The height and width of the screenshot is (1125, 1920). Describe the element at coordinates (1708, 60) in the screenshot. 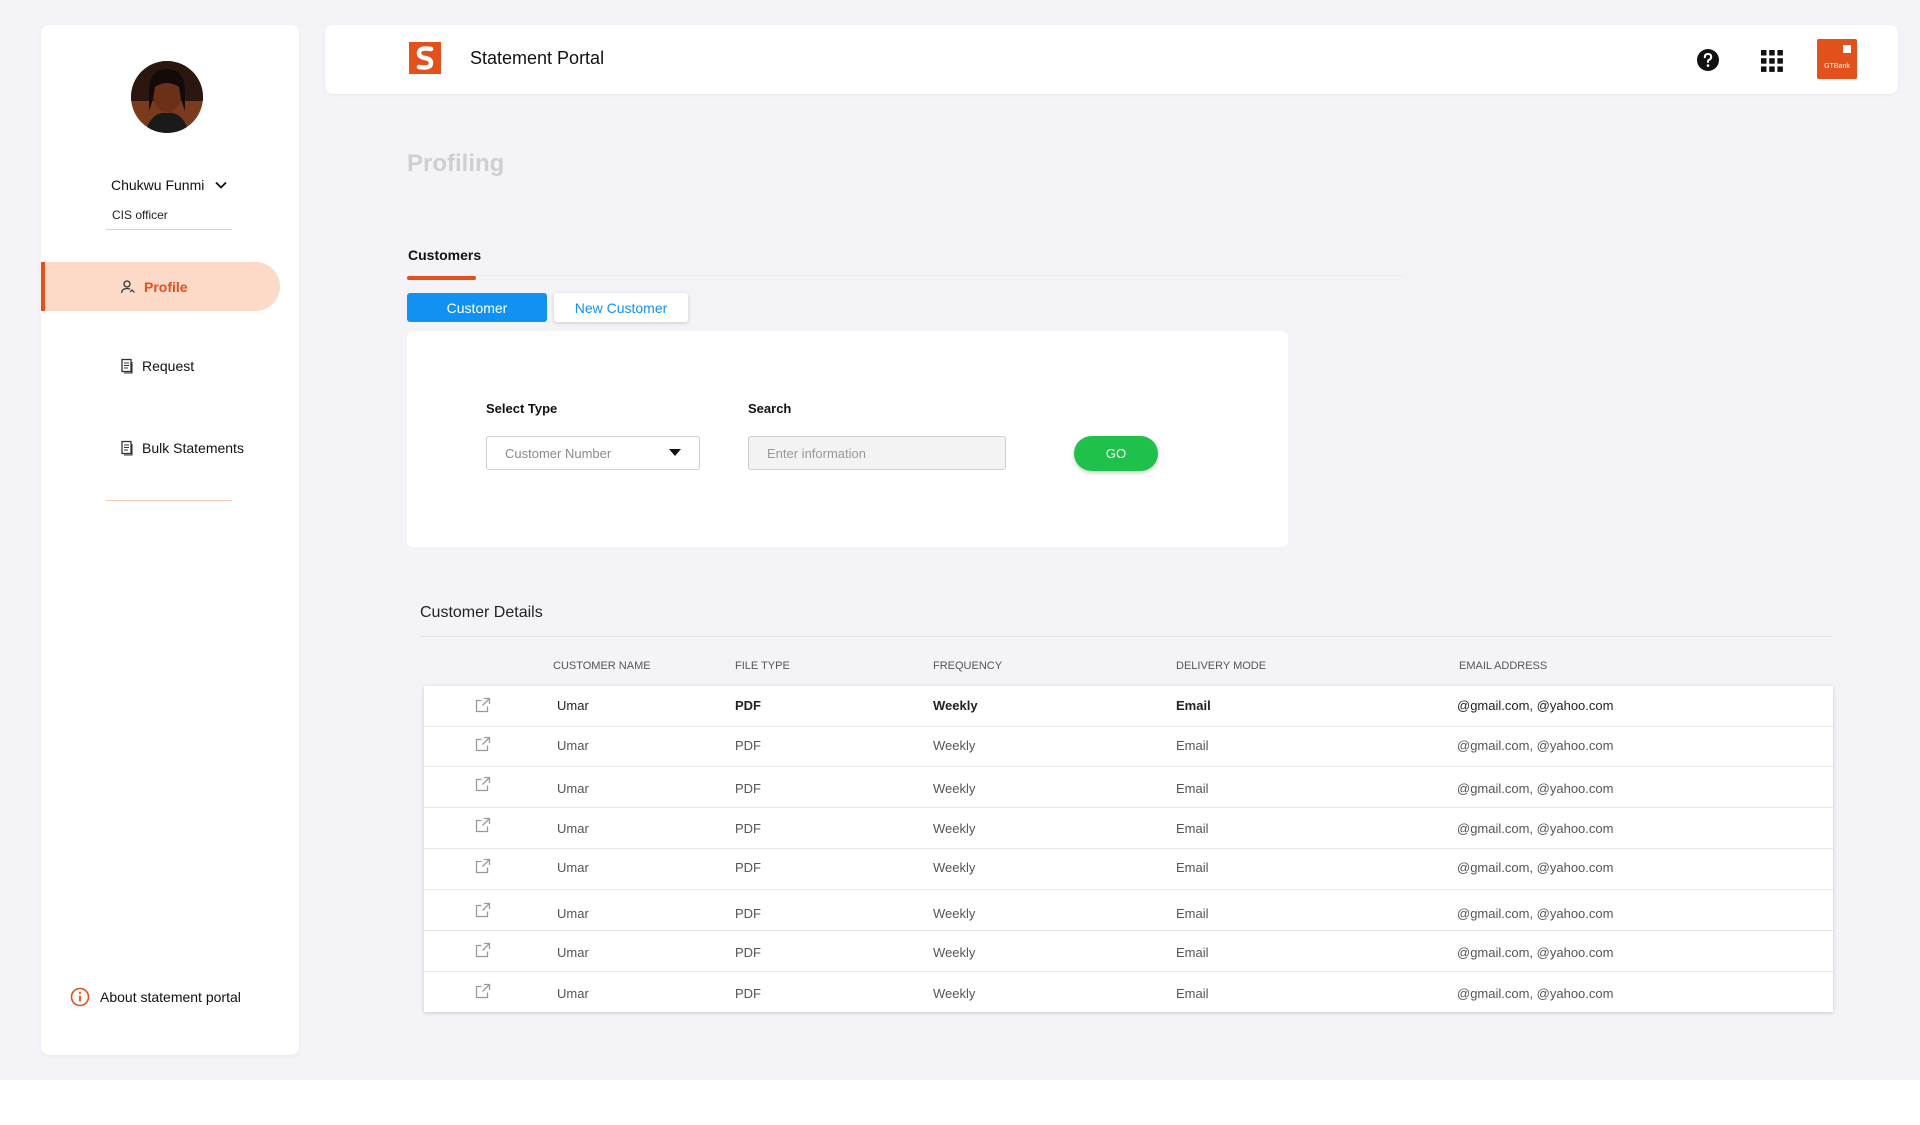

I see `help-icon` at that location.